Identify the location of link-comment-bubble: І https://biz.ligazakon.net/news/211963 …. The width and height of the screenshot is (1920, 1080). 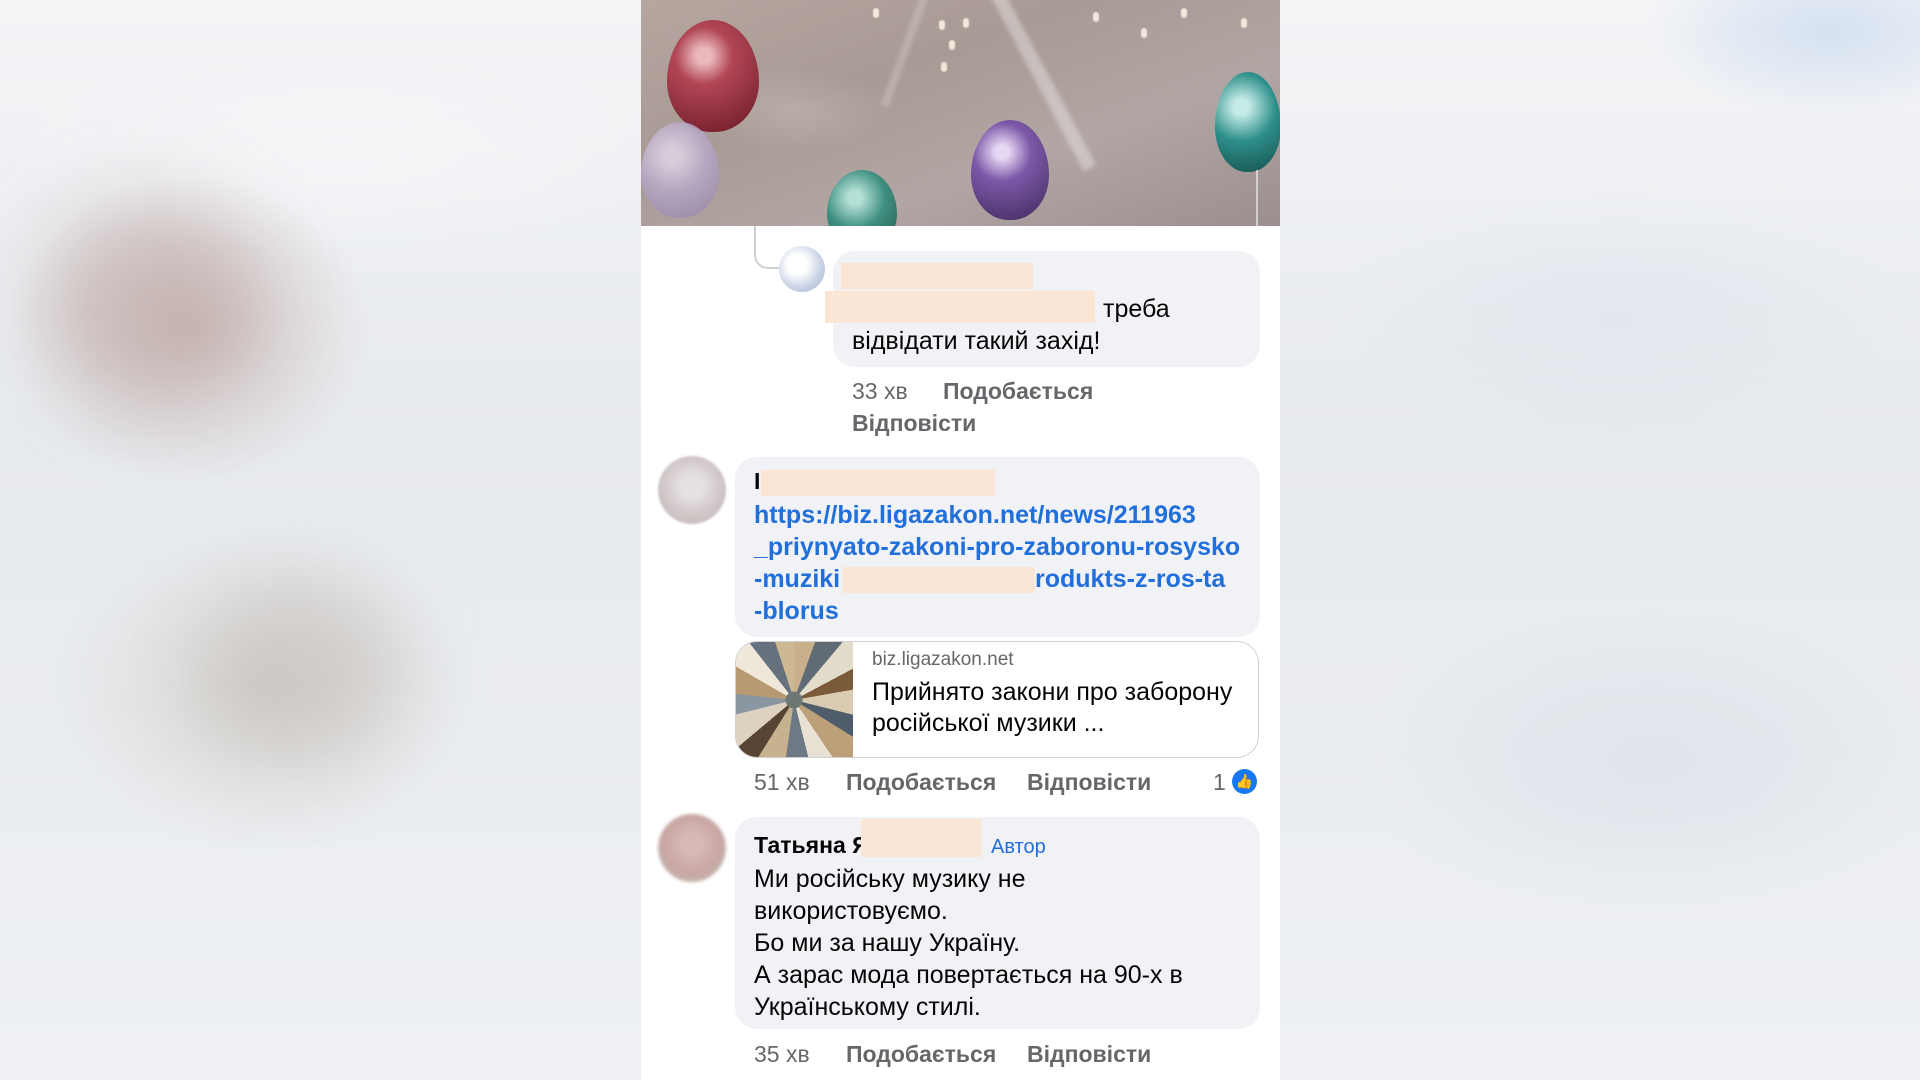
(997, 547).